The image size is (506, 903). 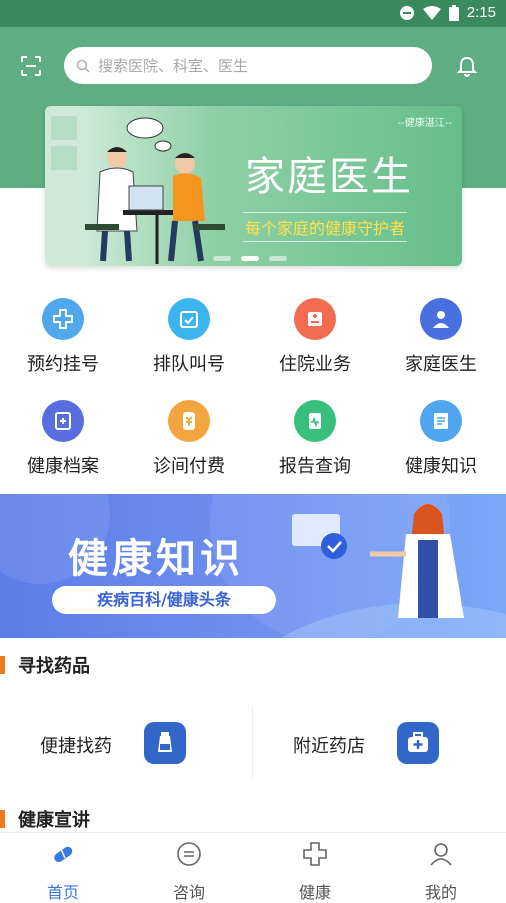 I want to click on health-cross-icon, so click(x=315, y=854).